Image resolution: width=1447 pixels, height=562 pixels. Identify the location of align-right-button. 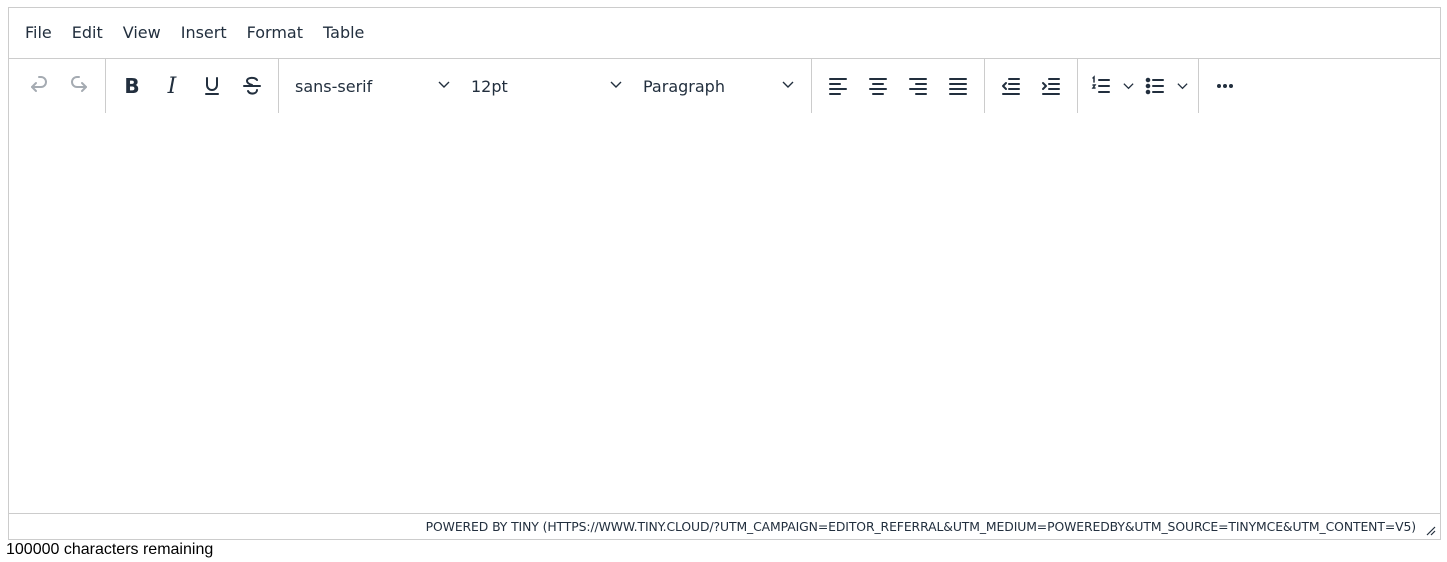
(918, 86).